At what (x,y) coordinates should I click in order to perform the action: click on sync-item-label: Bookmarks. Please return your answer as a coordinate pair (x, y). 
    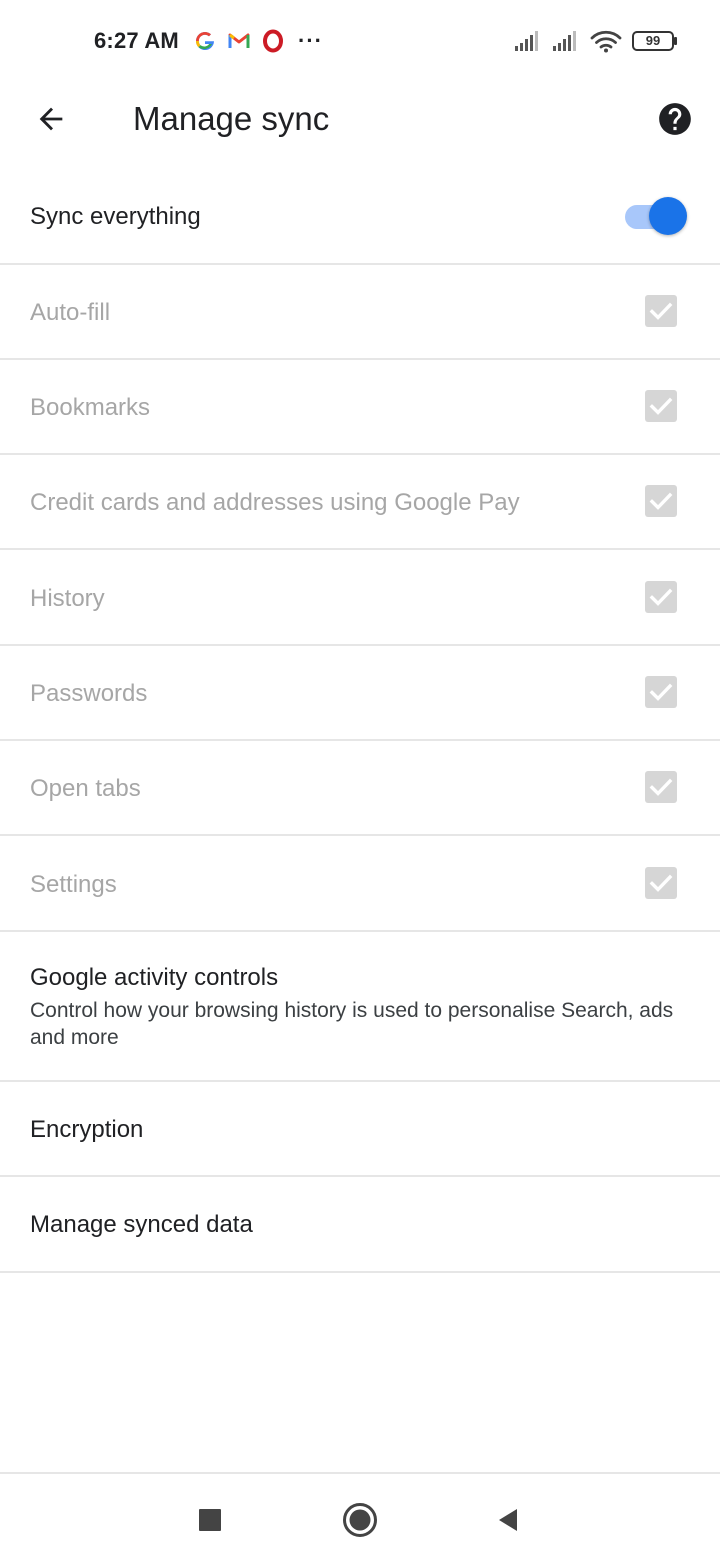
    Looking at the image, I should click on (90, 407).